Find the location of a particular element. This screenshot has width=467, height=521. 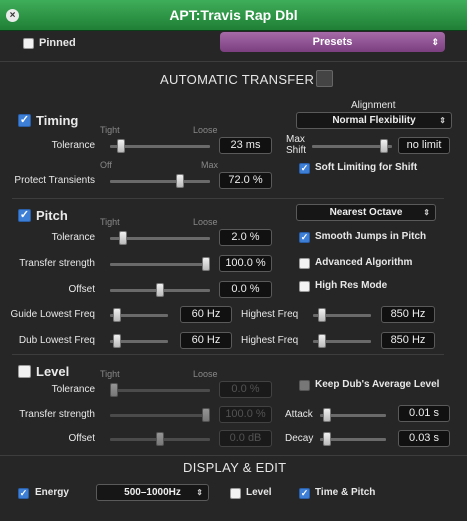

octave-value: Nearest Octave is located at coordinates (366, 212).